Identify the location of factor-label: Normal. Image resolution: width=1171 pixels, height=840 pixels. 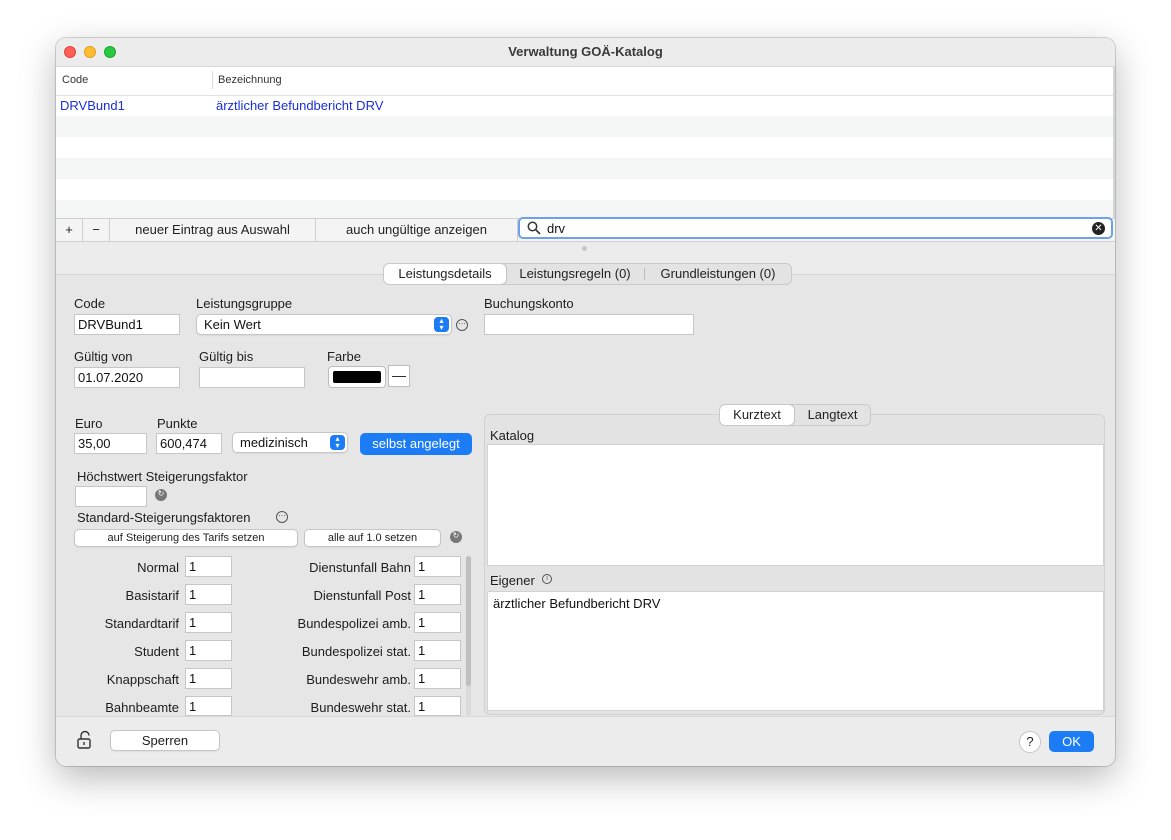
(158, 567).